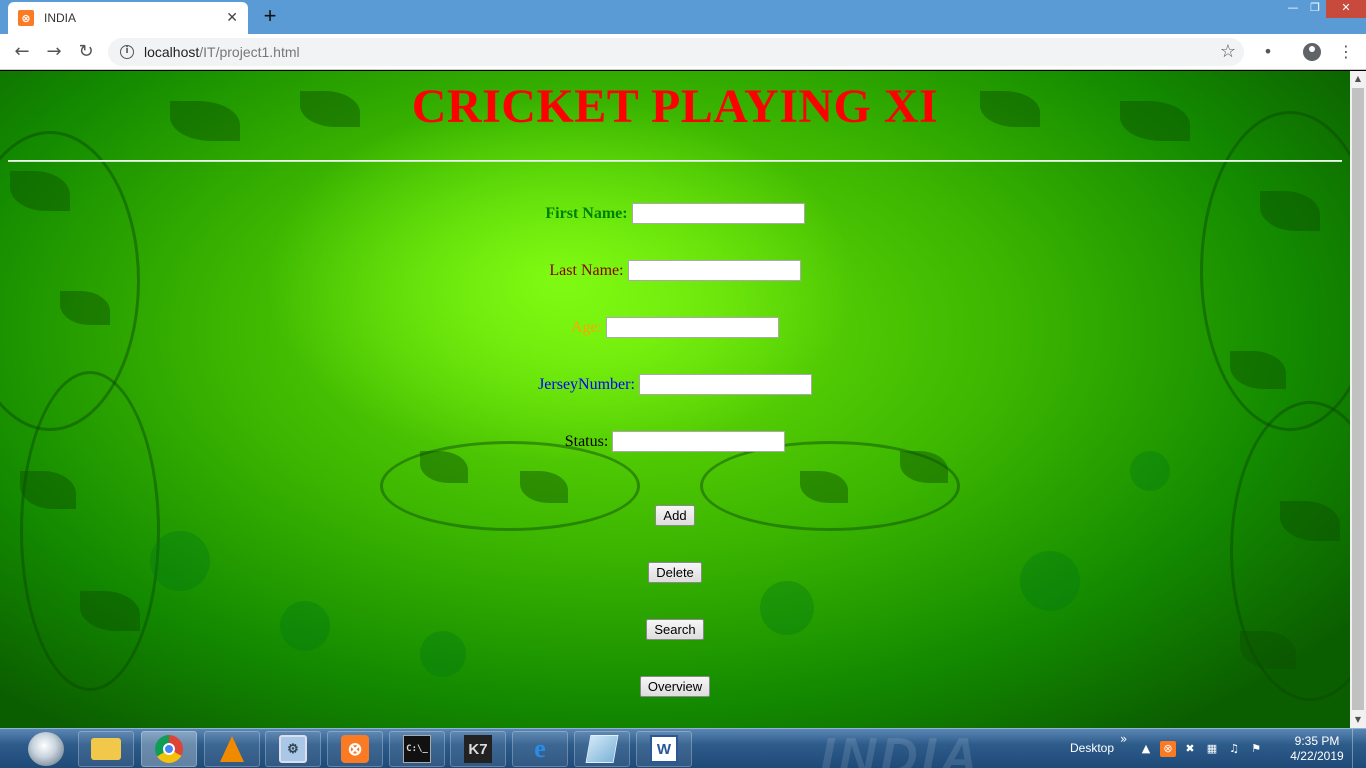  Describe the element at coordinates (1358, 720) in the screenshot. I see `scroll-down-icon: ▼` at that location.